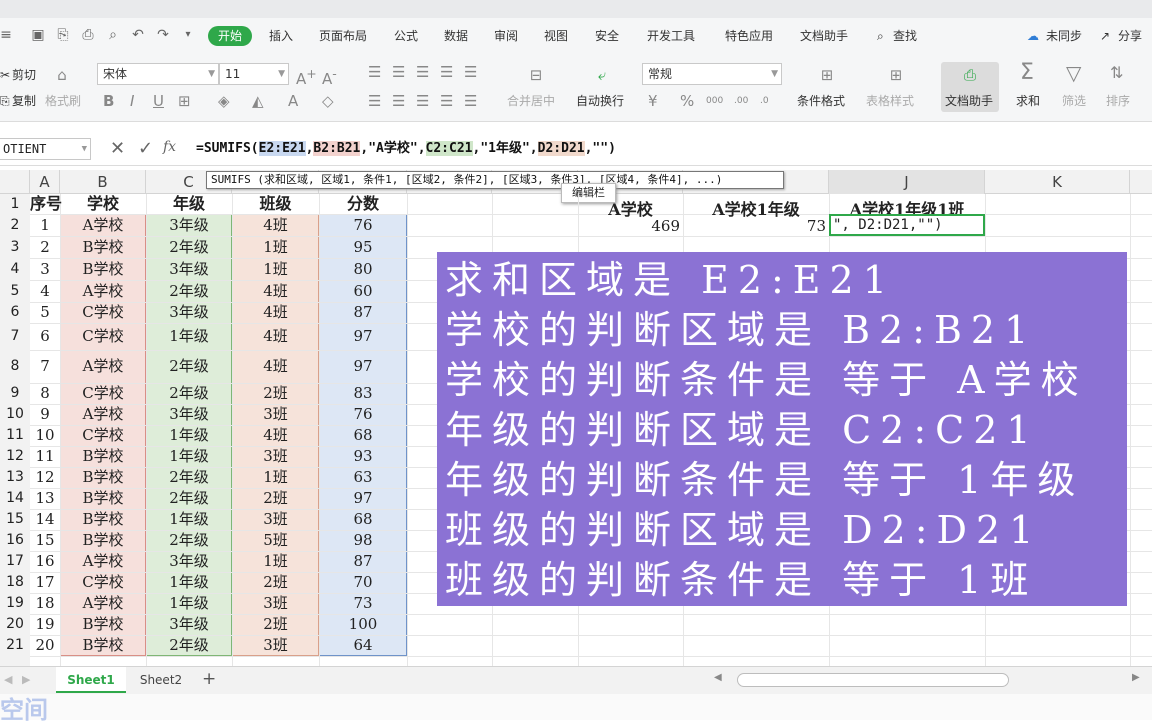  What do you see at coordinates (363, 603) in the screenshot?
I see `table-cell: 73` at bounding box center [363, 603].